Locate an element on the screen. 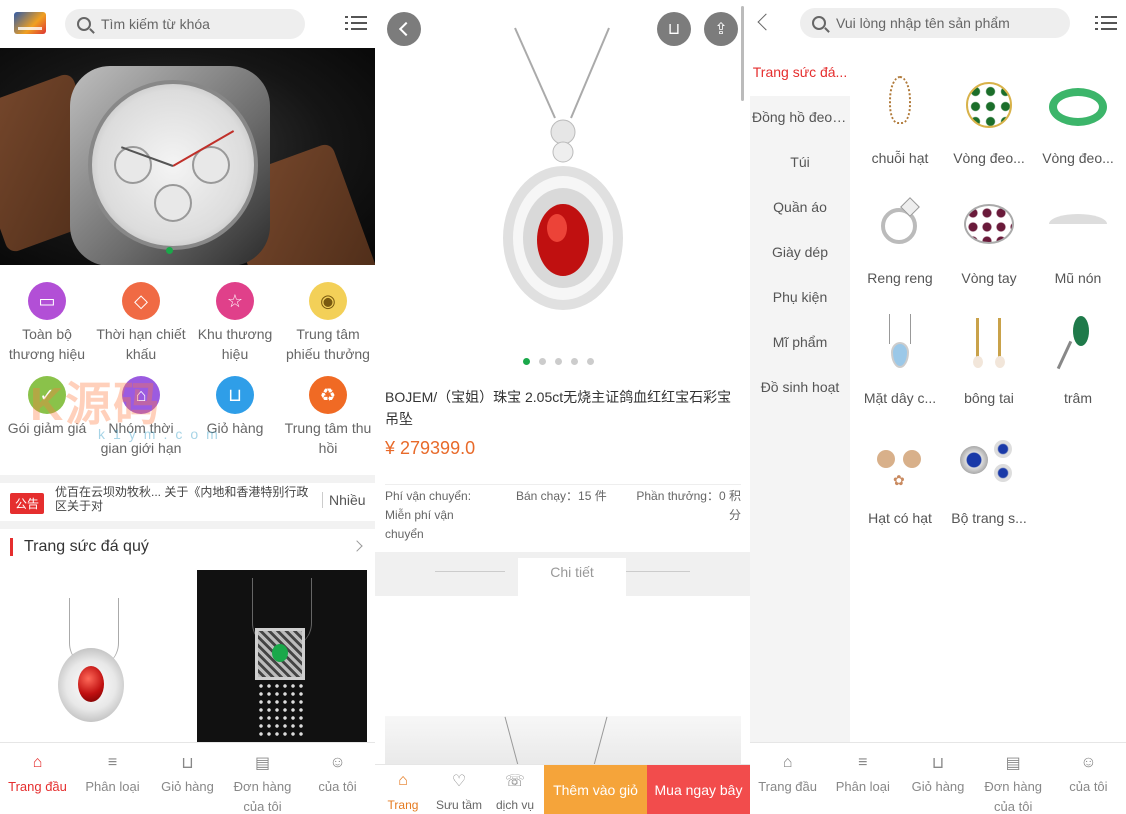 The height and width of the screenshot is (814, 1126). order-icon: ▤ is located at coordinates (262, 763).